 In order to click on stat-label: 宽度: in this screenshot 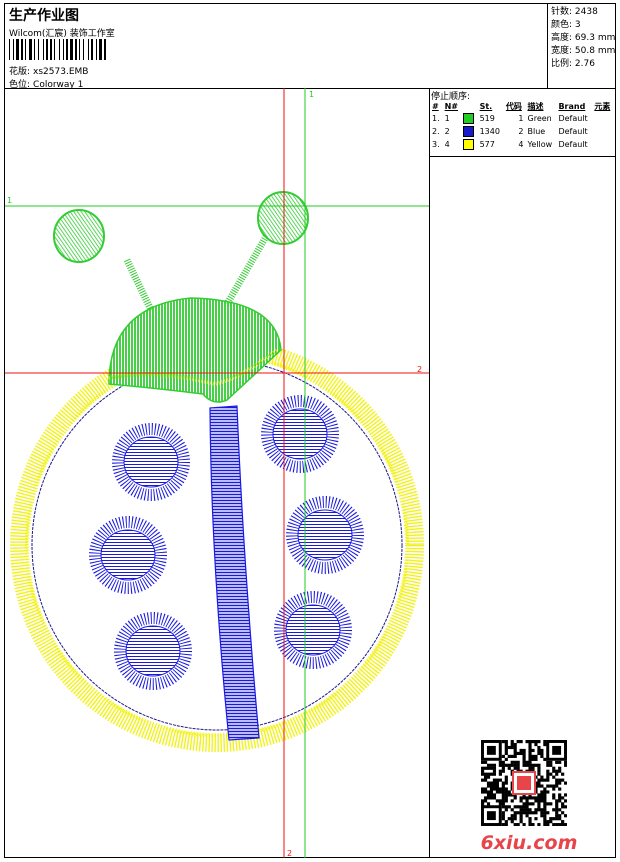, I will do `click(562, 51)`.